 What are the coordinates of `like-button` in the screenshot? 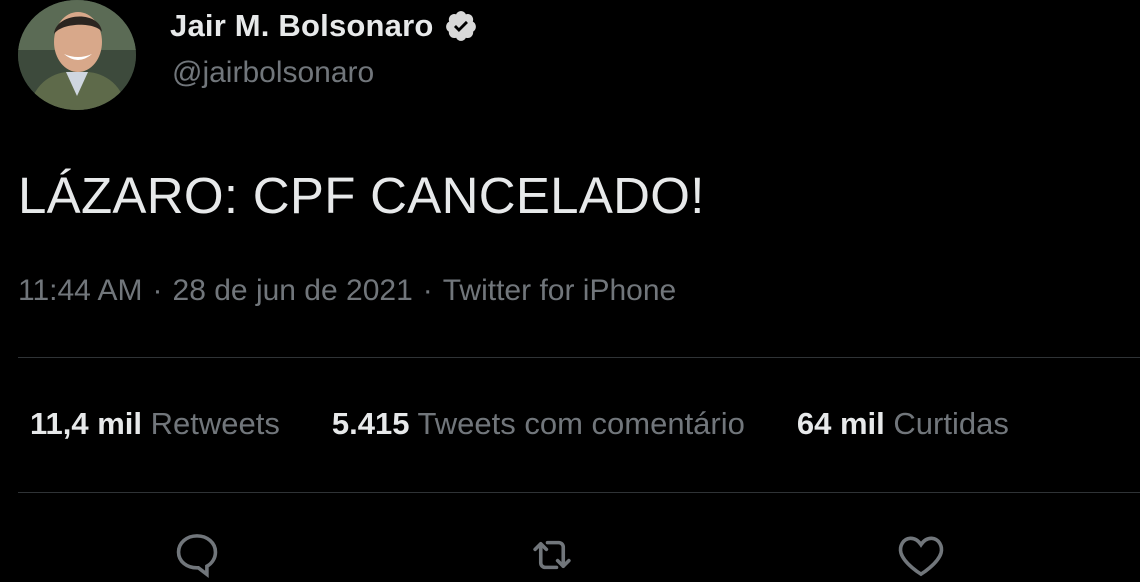 It's located at (921, 555).